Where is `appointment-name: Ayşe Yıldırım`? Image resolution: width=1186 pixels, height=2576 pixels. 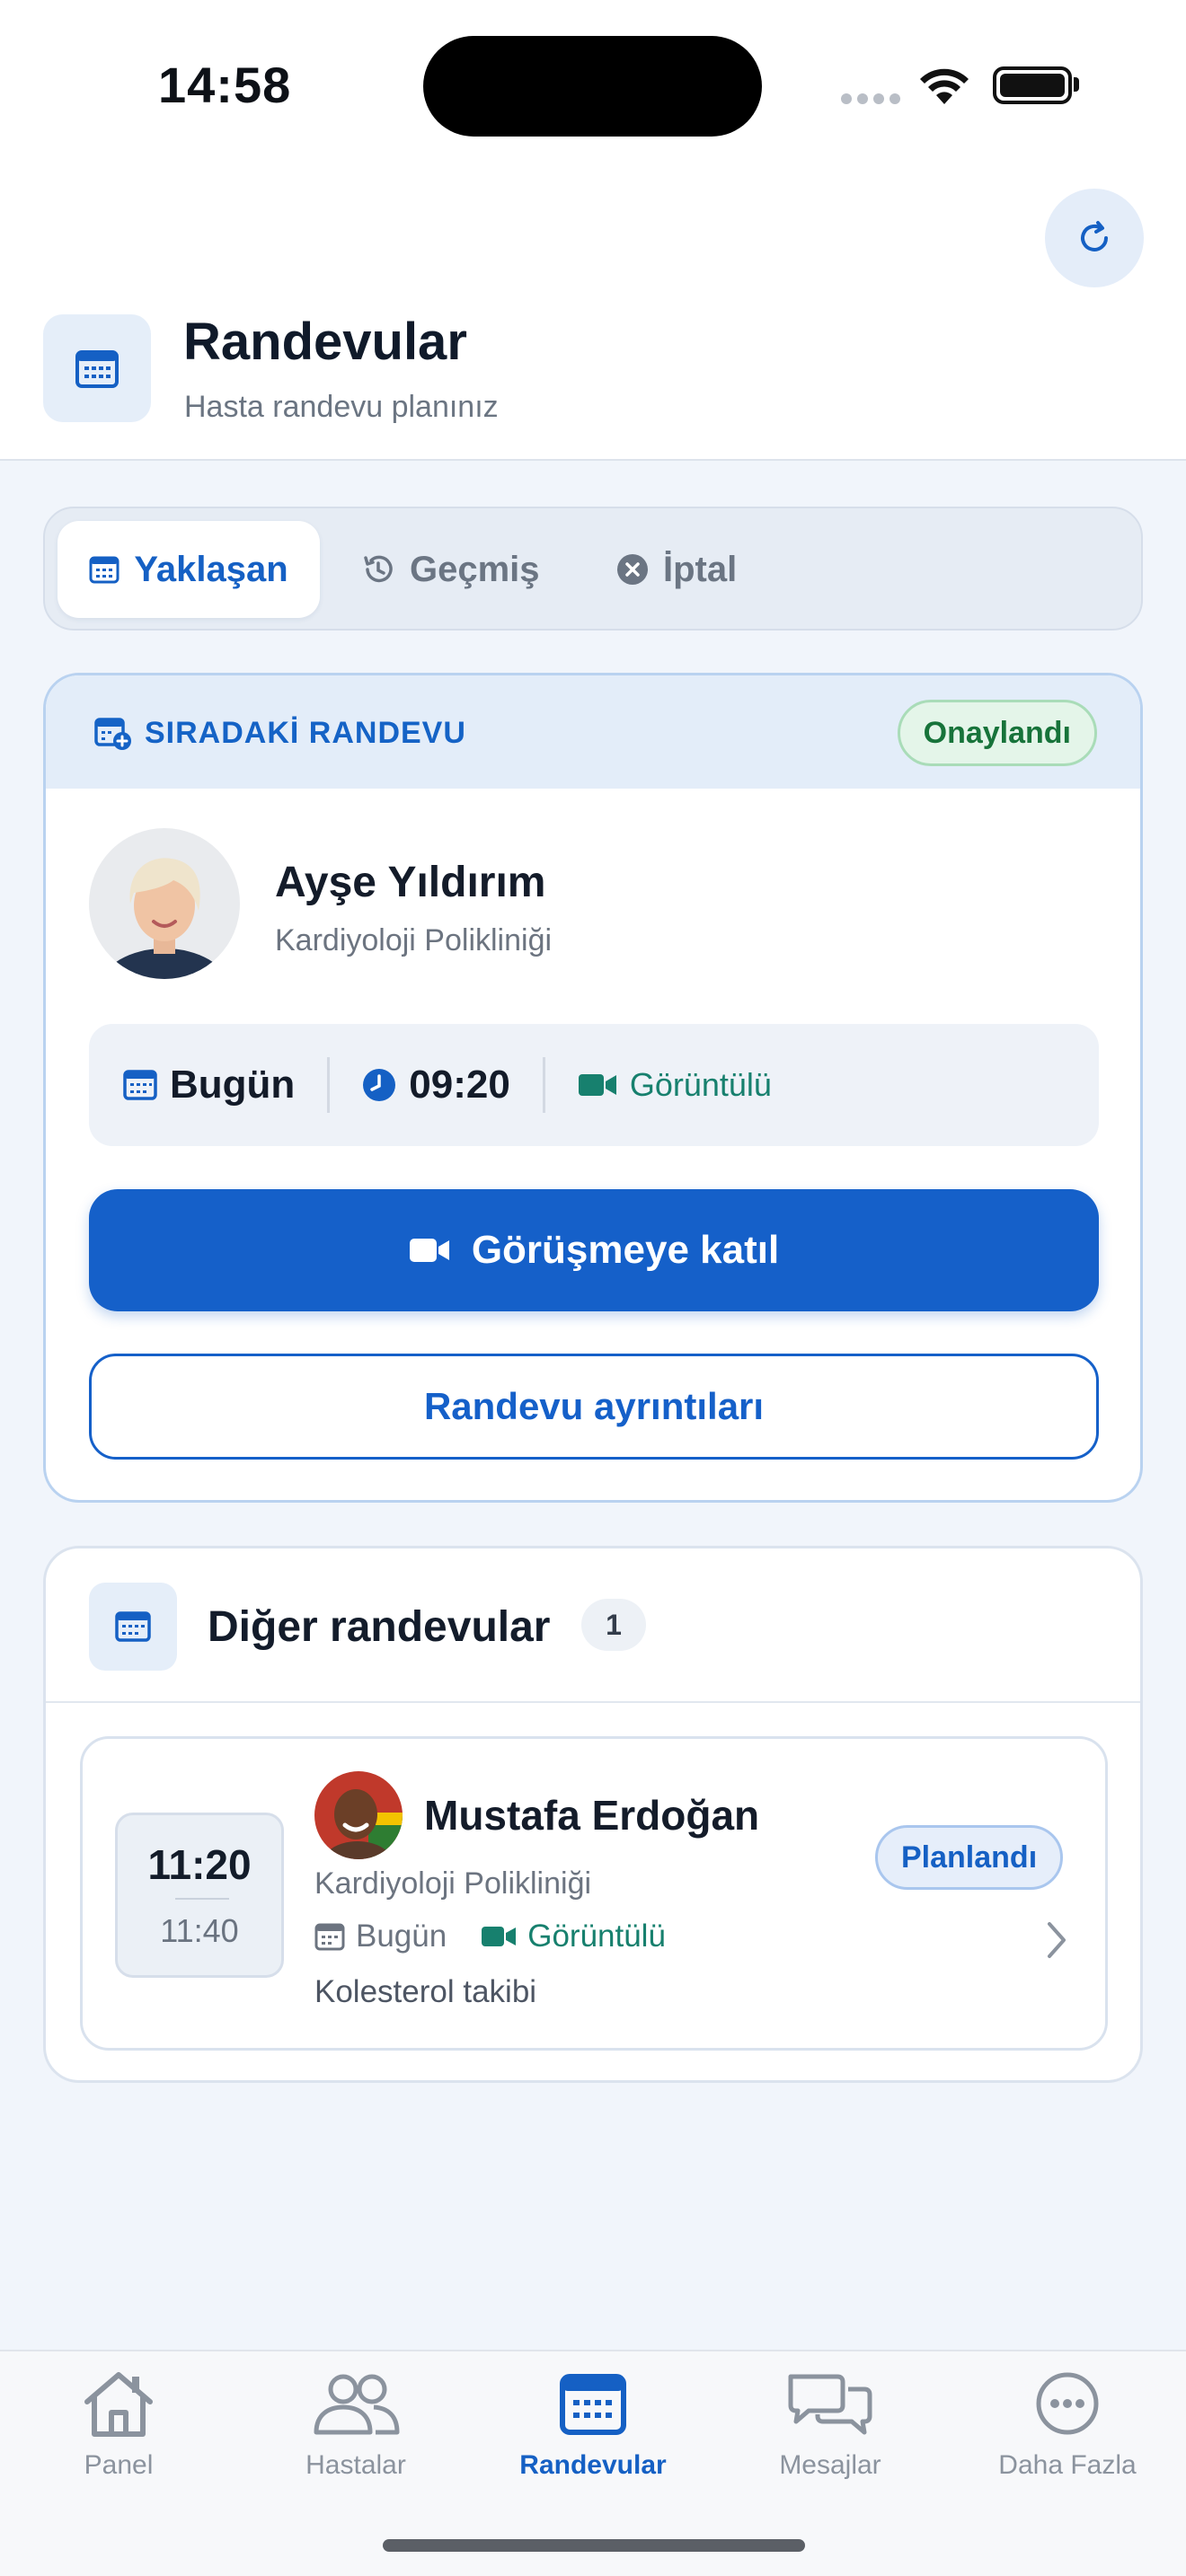 appointment-name: Ayşe Yıldırım is located at coordinates (410, 882).